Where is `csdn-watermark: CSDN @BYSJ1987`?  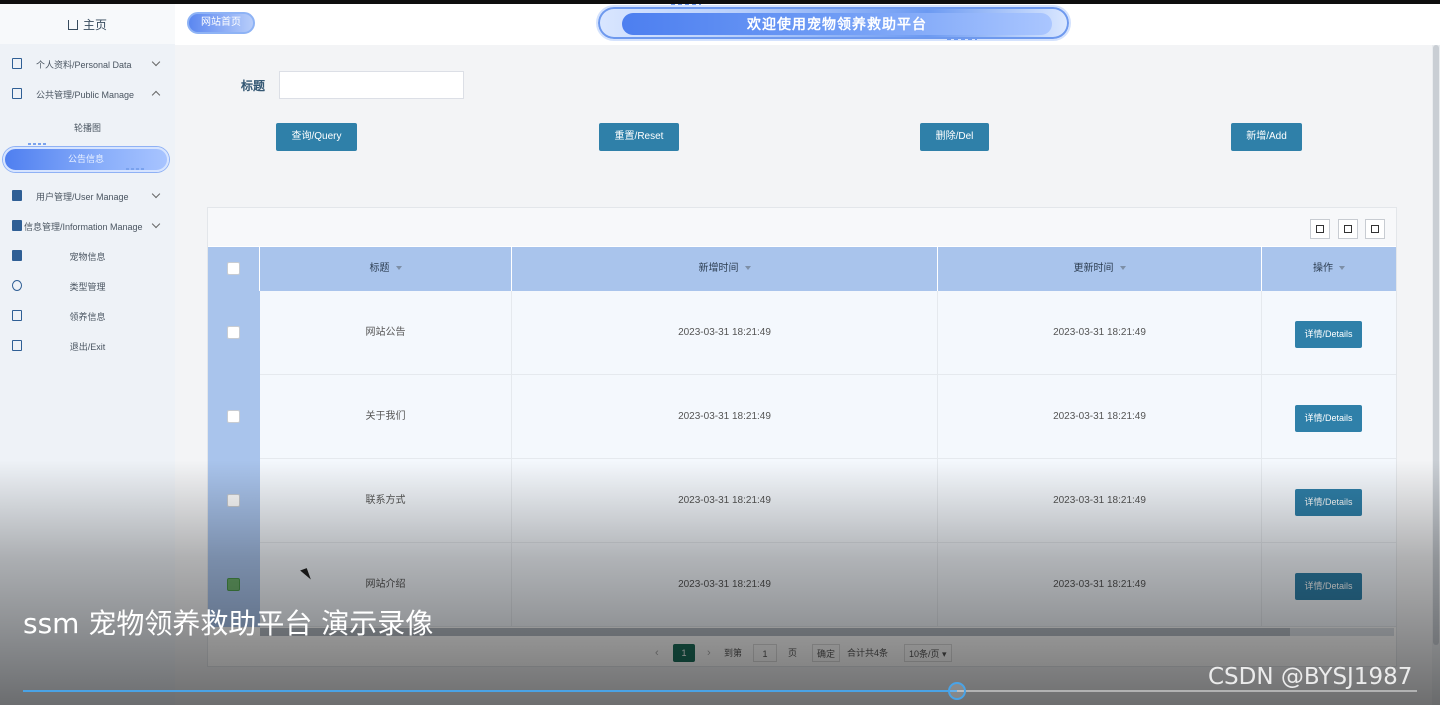 csdn-watermark: CSDN @BYSJ1987 is located at coordinates (1310, 677).